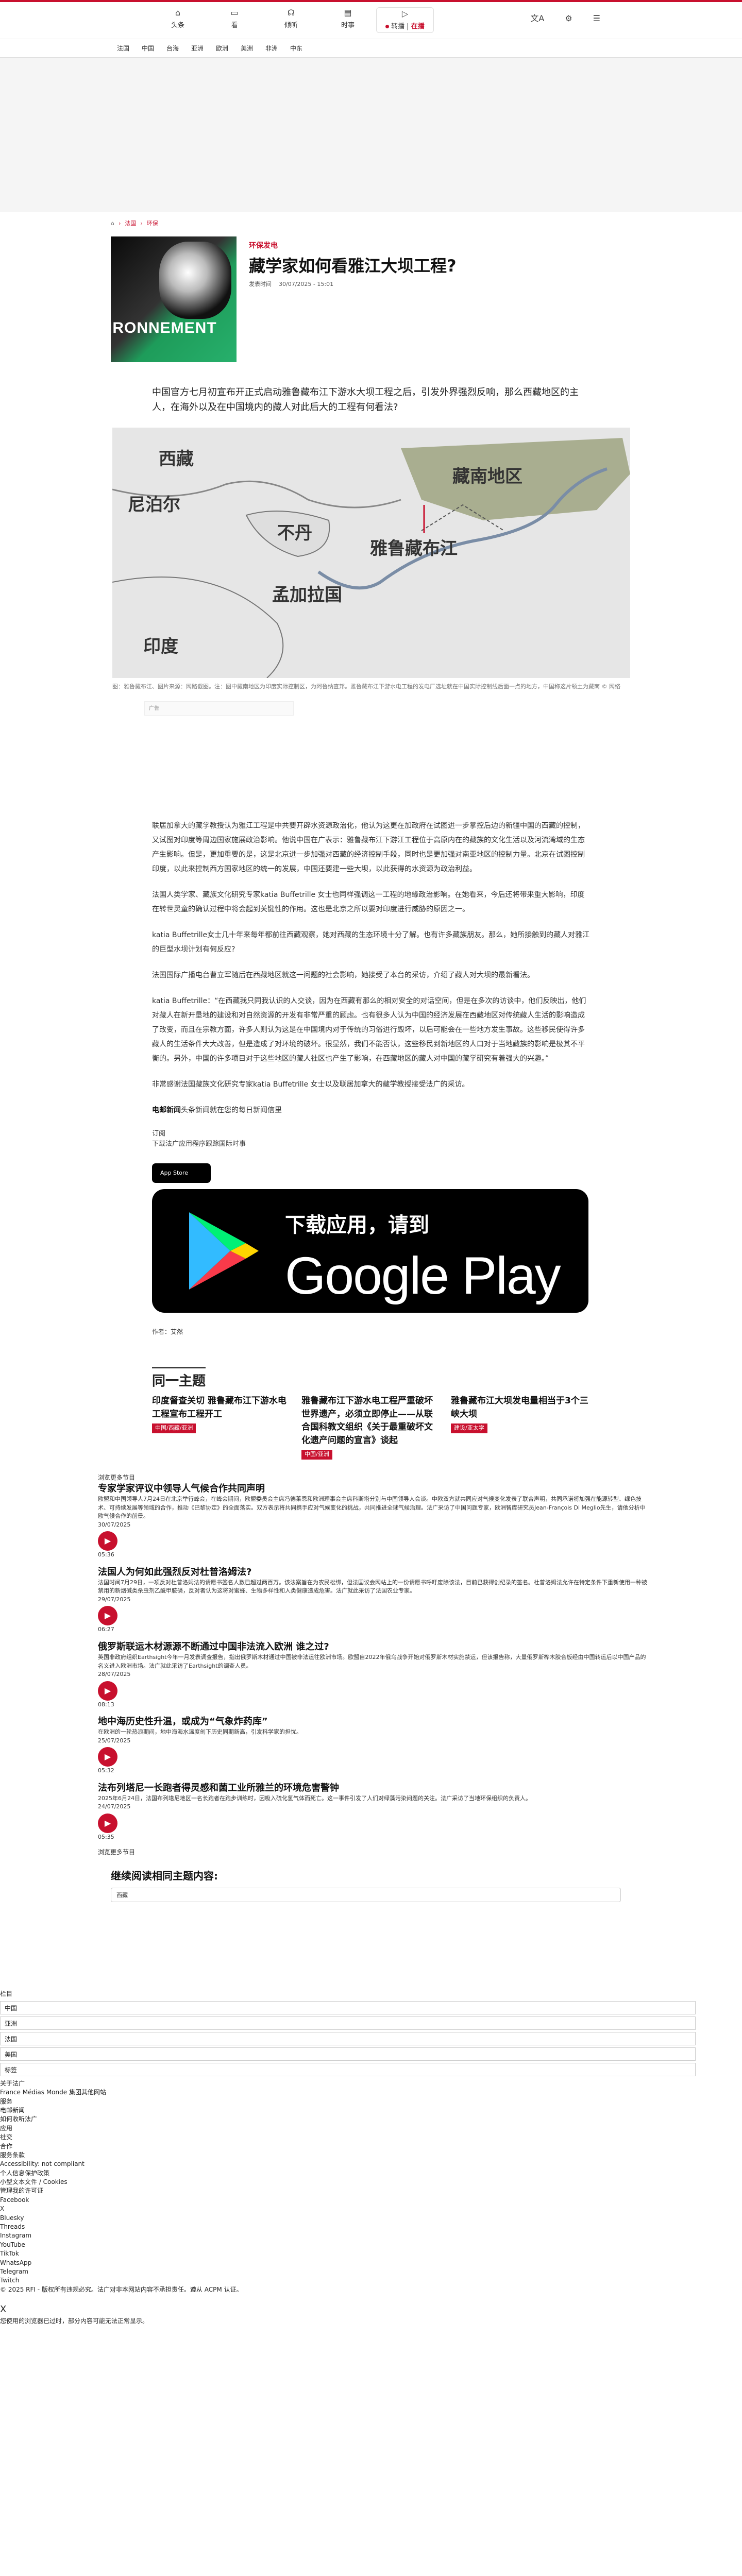 The width and height of the screenshot is (742, 2576). Describe the element at coordinates (371, 2137) in the screenshot. I see `footer-link: 社交` at that location.